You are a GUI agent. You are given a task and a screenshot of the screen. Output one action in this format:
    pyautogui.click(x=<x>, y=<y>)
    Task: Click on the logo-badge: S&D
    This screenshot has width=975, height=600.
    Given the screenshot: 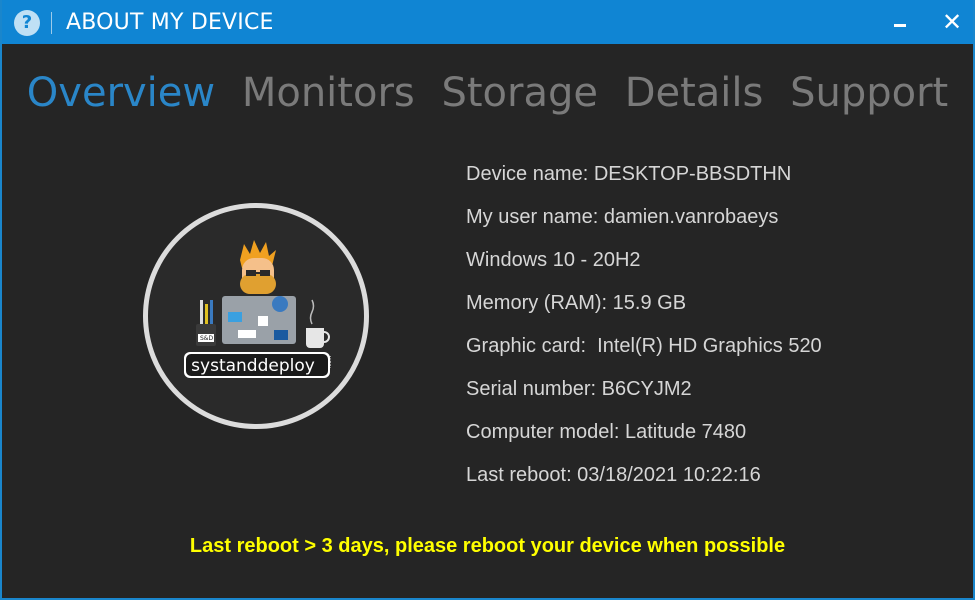 What is the action you would take?
    pyautogui.click(x=206, y=338)
    